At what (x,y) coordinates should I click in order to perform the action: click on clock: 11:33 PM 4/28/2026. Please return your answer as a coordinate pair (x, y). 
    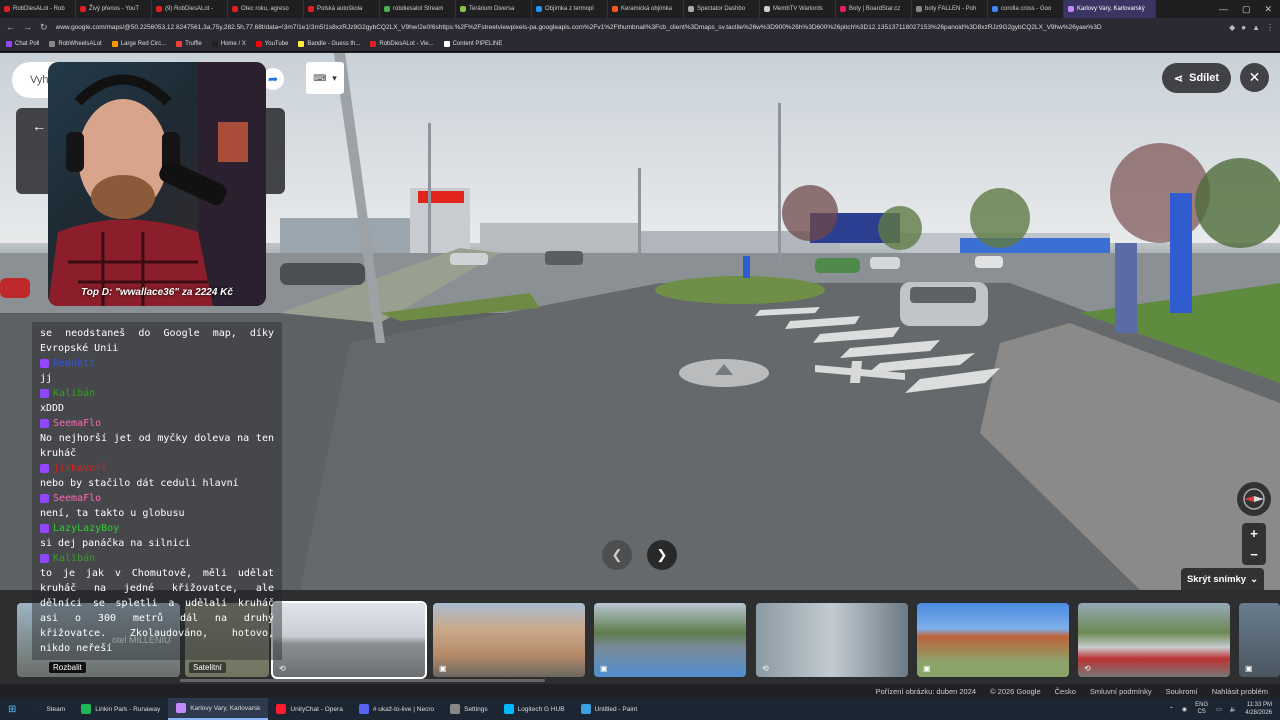
    Looking at the image, I should click on (1258, 709).